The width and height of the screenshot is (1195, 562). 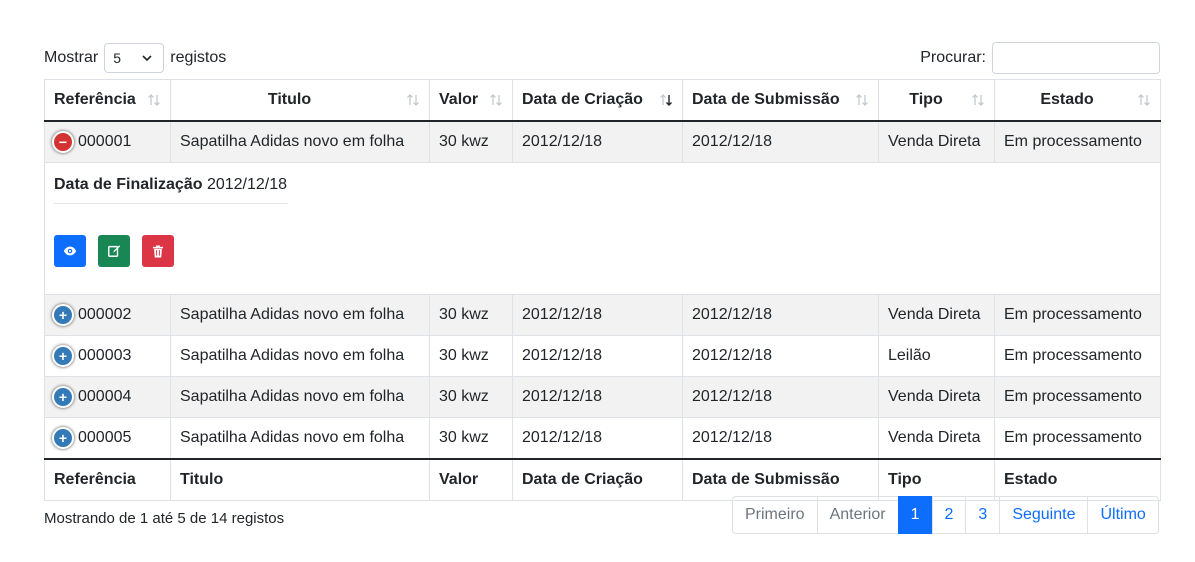 I want to click on footer-data-submissao: Data de Submissão, so click(x=780, y=479).